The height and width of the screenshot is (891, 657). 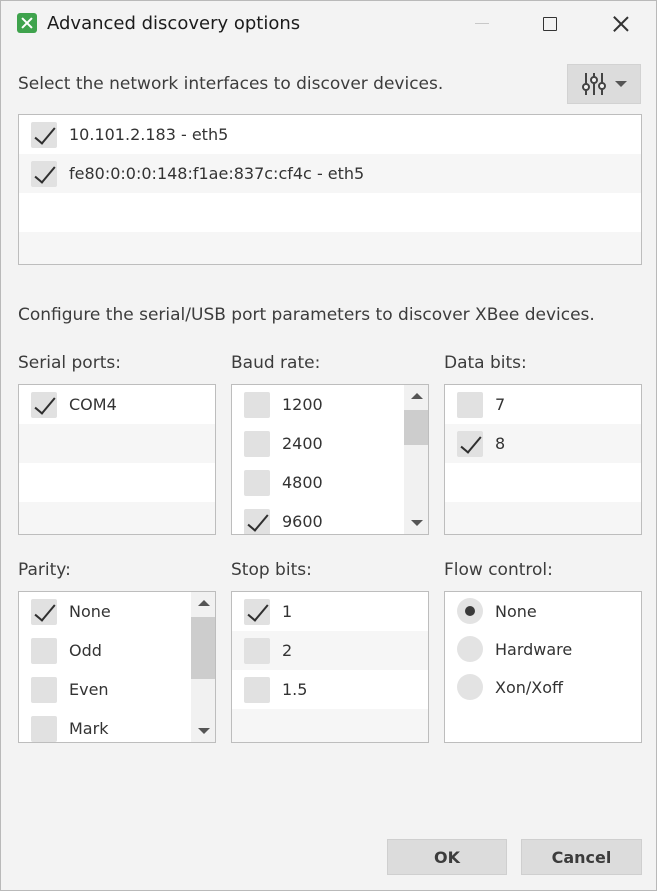 I want to click on flow-control-label: Flow control:, so click(x=498, y=570).